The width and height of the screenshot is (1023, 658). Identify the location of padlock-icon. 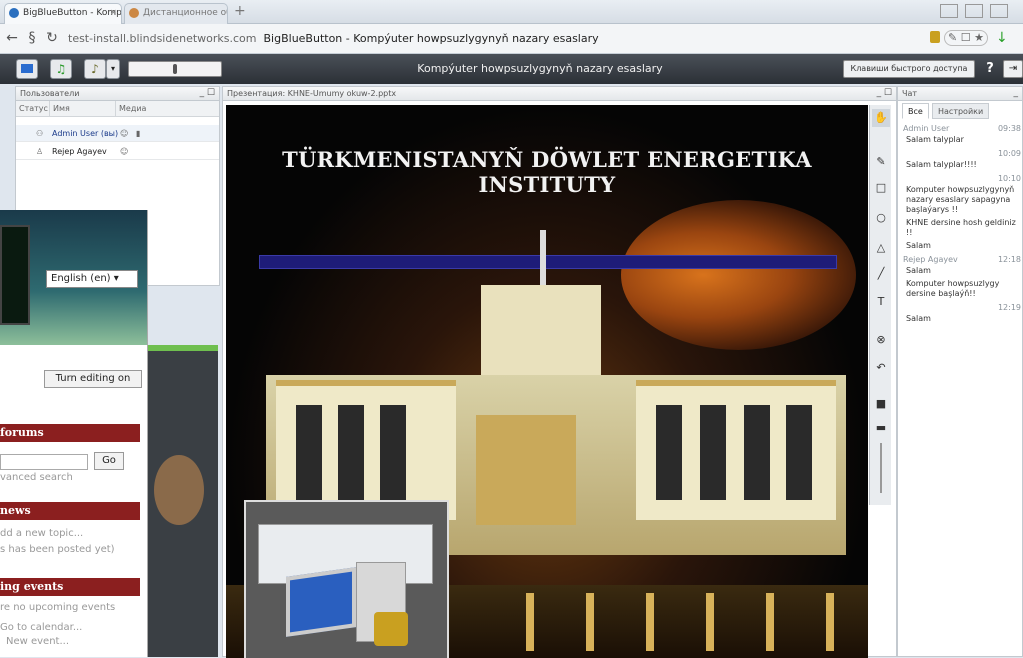
(391, 629).